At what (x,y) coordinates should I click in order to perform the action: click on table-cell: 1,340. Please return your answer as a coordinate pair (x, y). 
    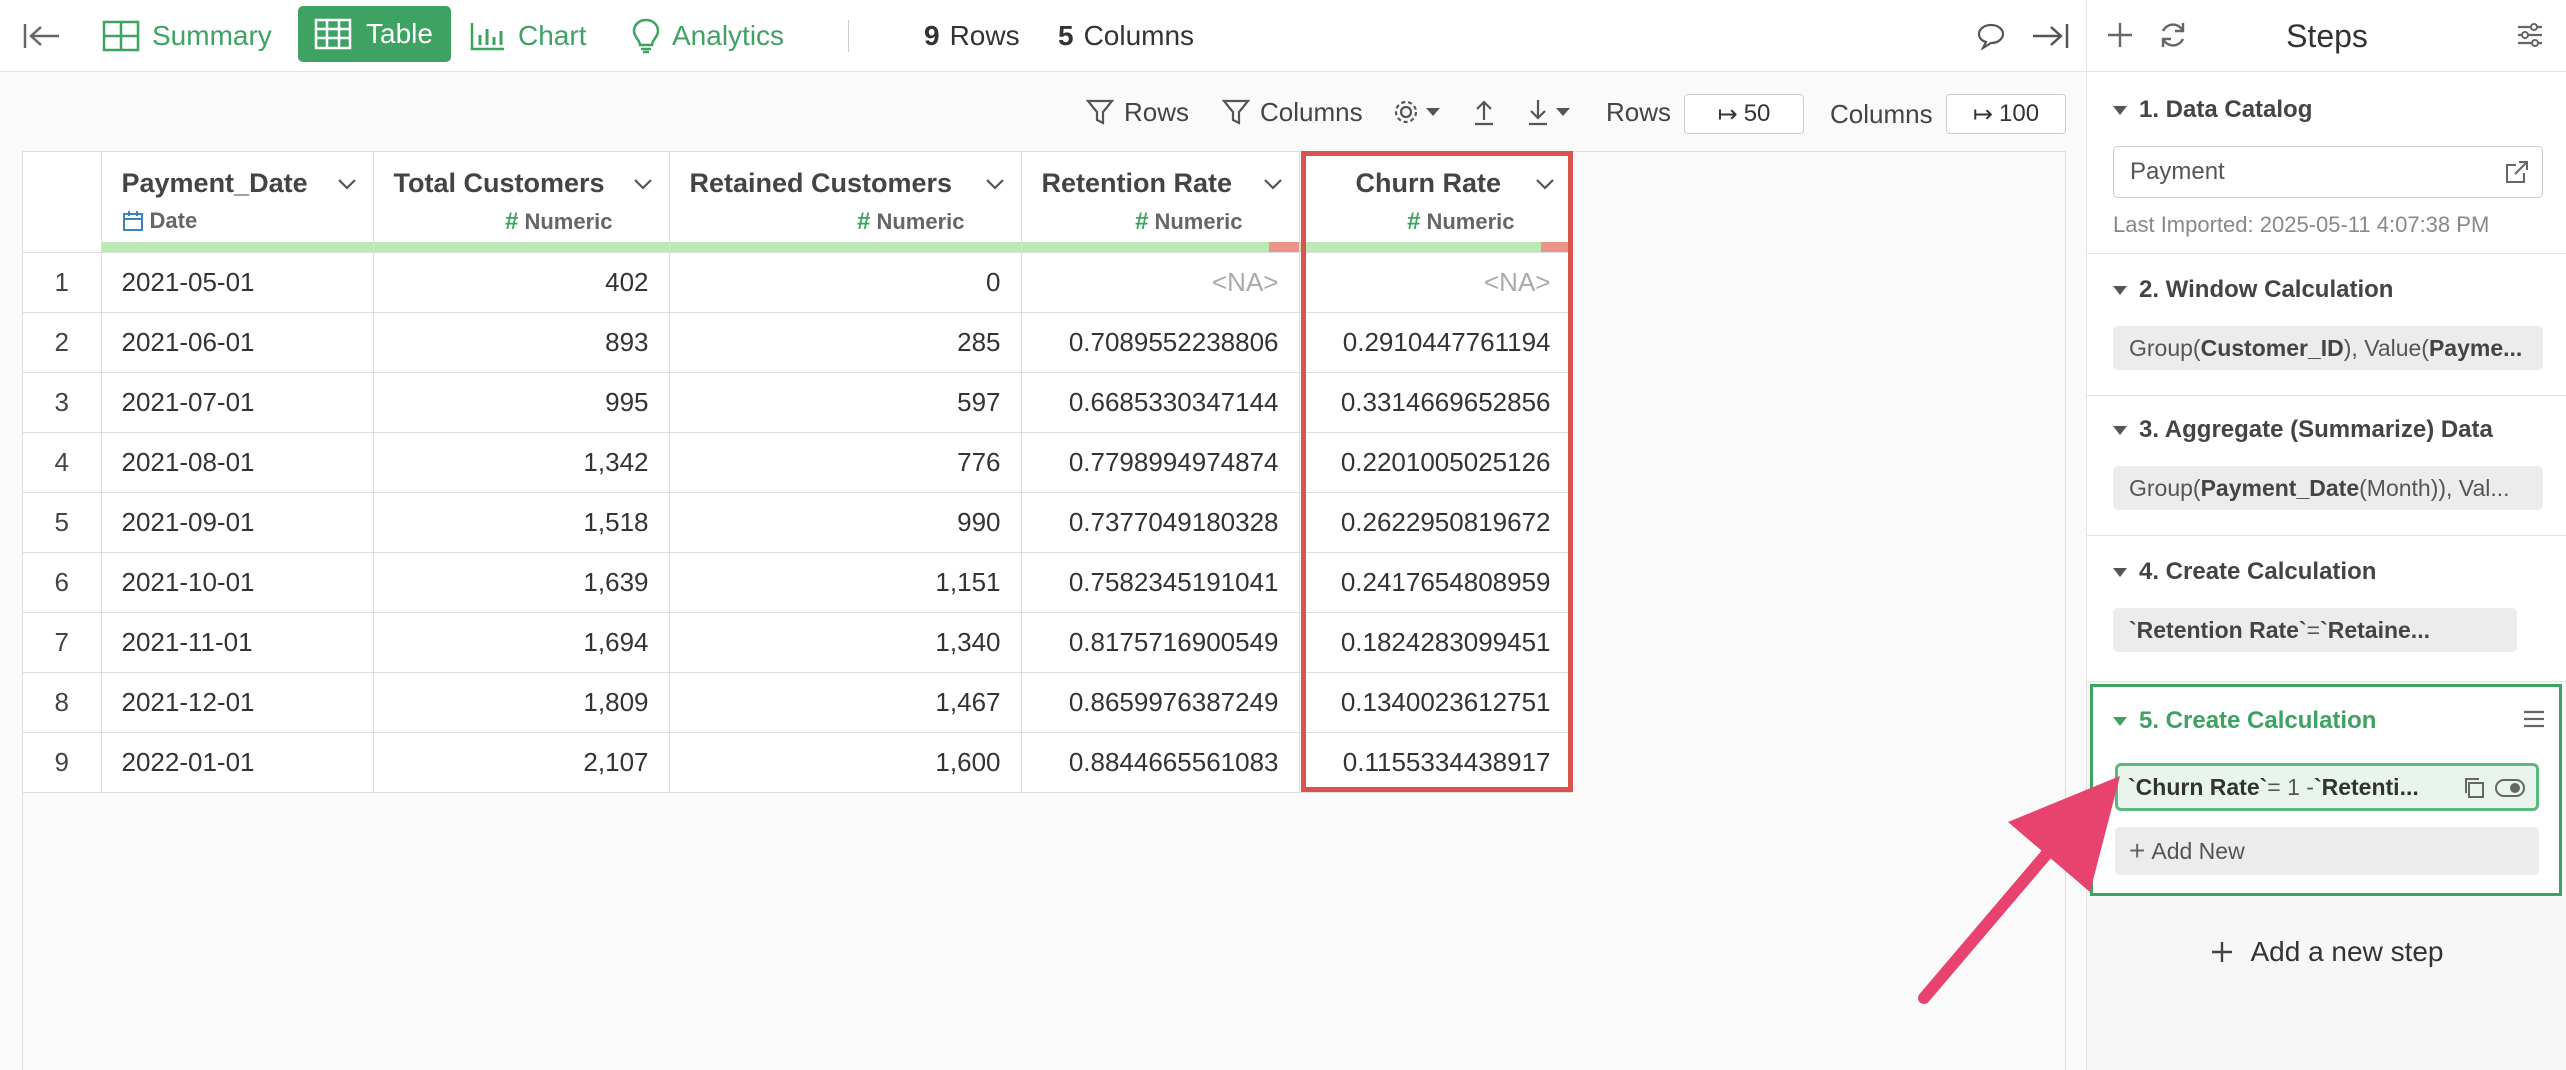
    Looking at the image, I should click on (845, 642).